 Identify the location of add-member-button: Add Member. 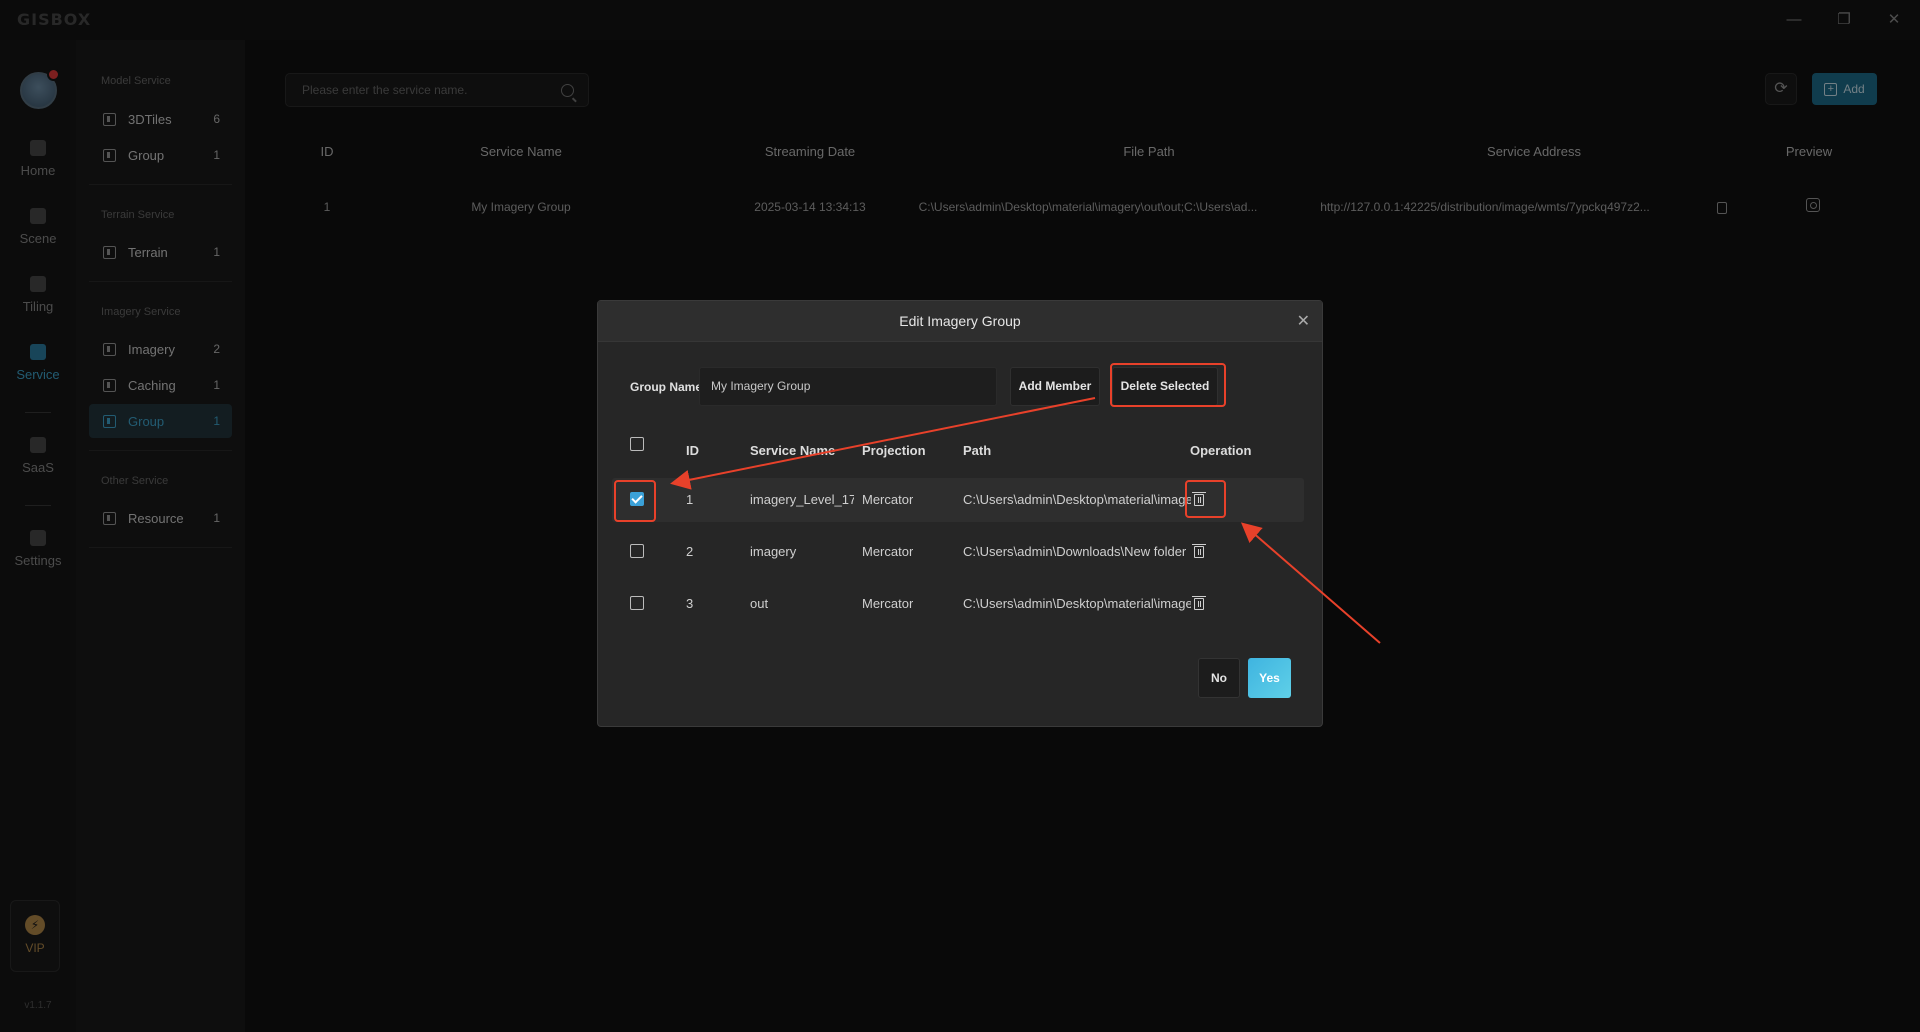
(1055, 386).